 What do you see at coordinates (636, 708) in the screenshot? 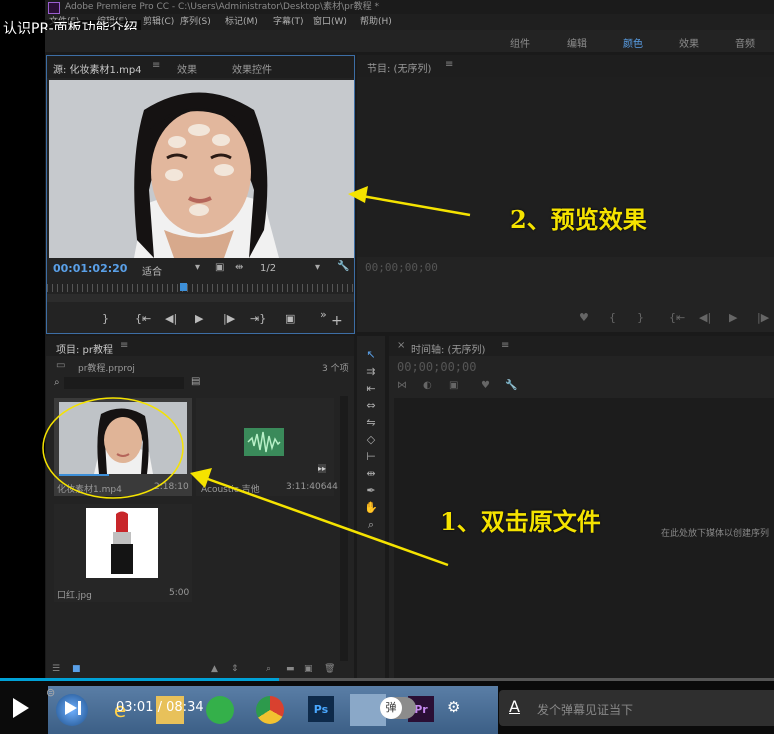
I see `danmaku-input-box: A 发个弹幕见证当下` at bounding box center [636, 708].